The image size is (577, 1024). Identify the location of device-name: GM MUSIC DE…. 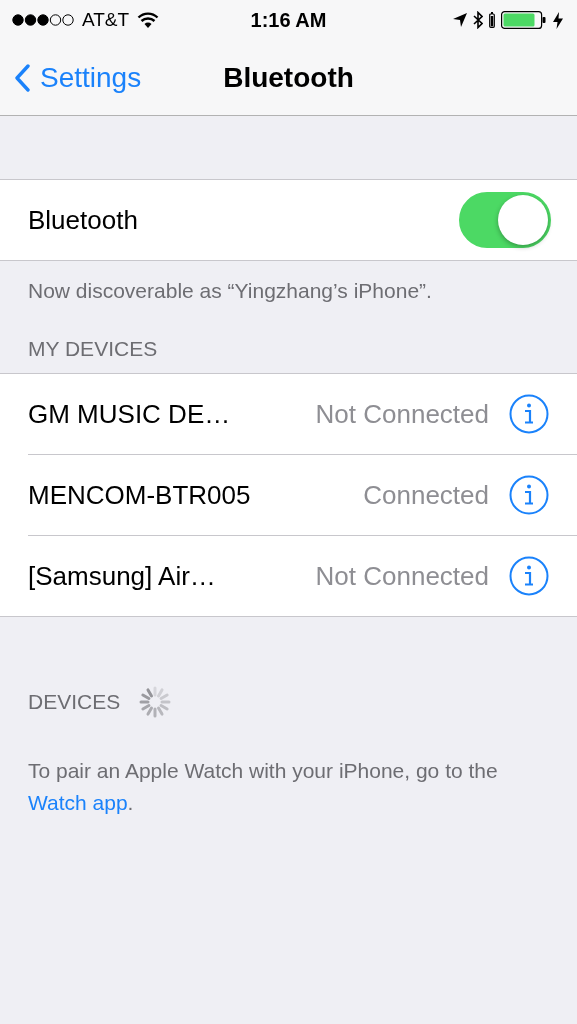
(172, 414).